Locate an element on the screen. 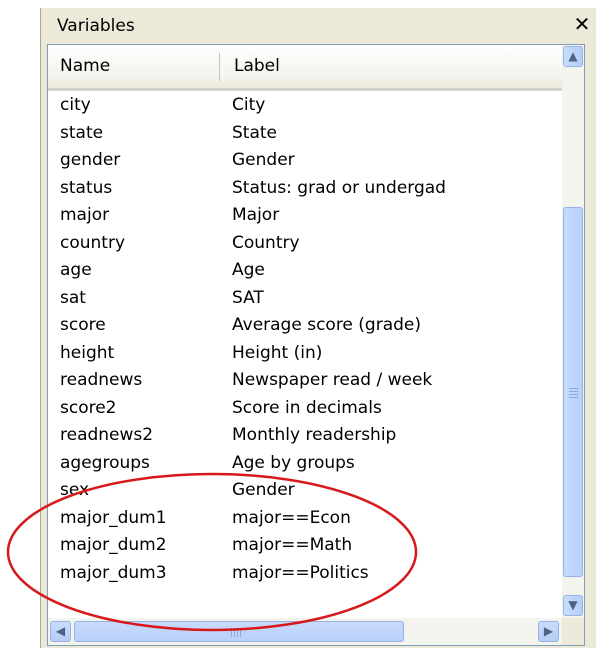  list-item: city City is located at coordinates (305, 106).